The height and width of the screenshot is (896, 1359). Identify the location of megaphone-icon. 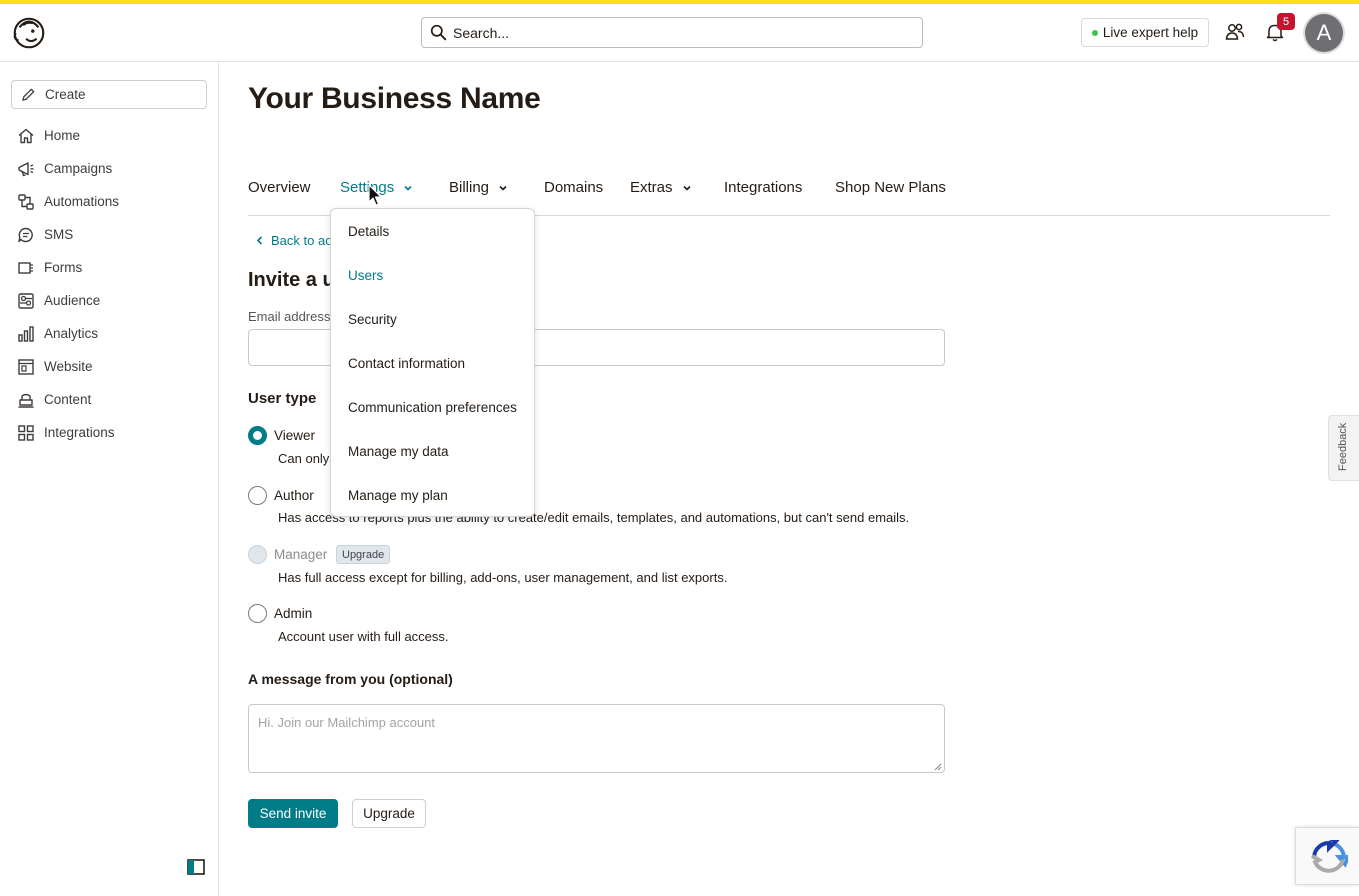
(26, 168).